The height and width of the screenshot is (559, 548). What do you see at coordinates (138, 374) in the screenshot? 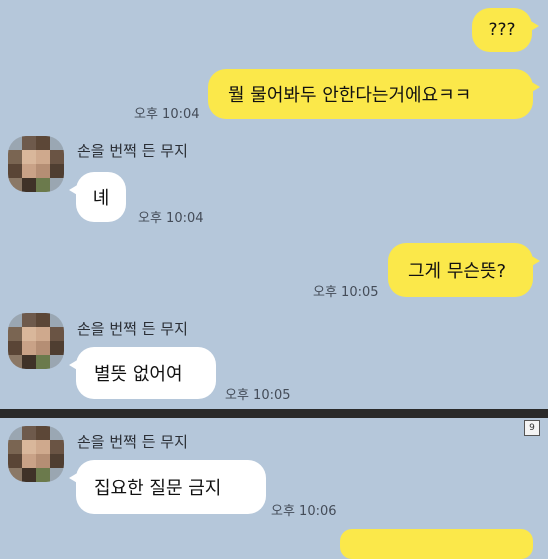
I see `message-text: 별뜻 없어여` at bounding box center [138, 374].